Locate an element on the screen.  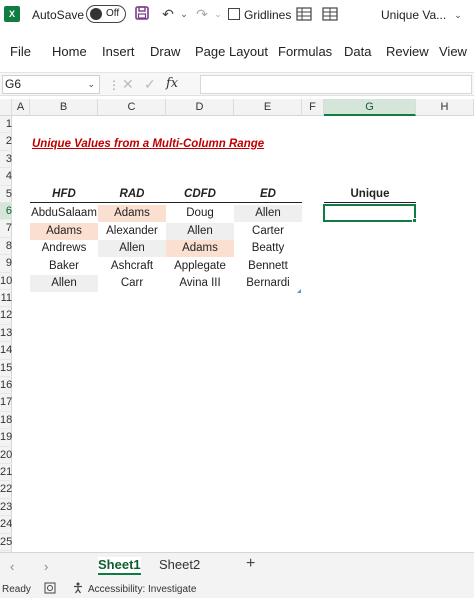
formula-bar: G6 ⌄ ⋮ ✕ ✓ fx is located at coordinates (237, 84).